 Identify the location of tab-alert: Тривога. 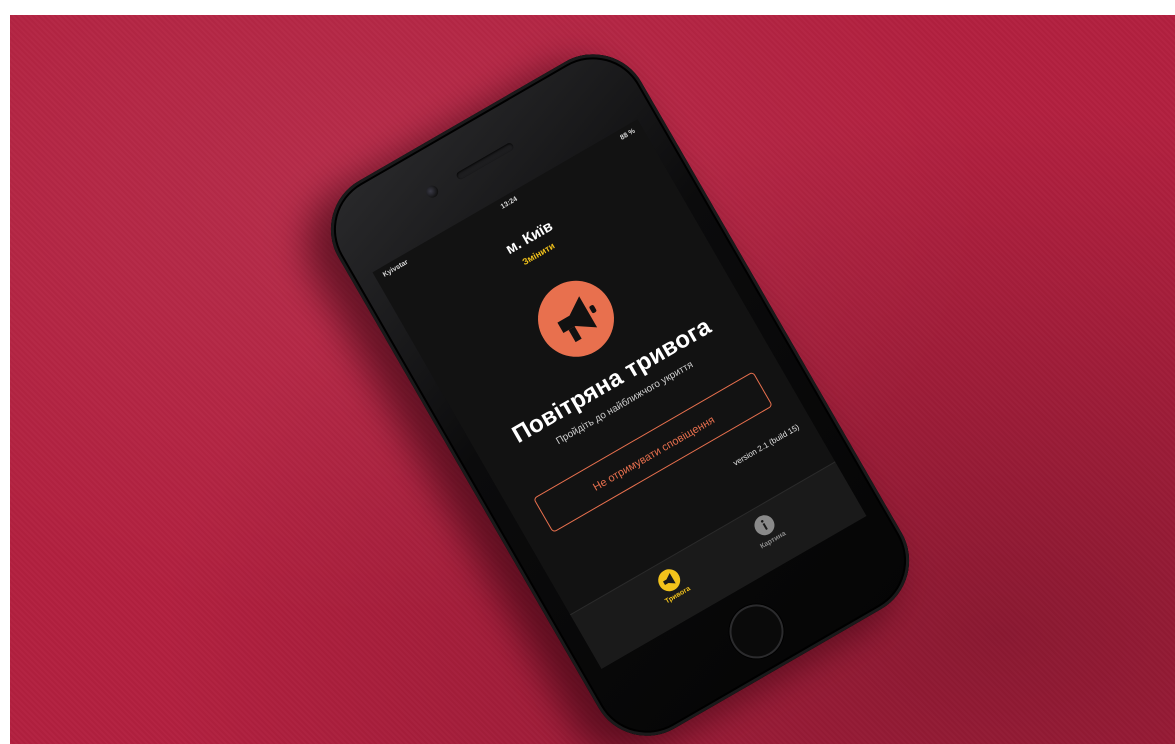
(672, 584).